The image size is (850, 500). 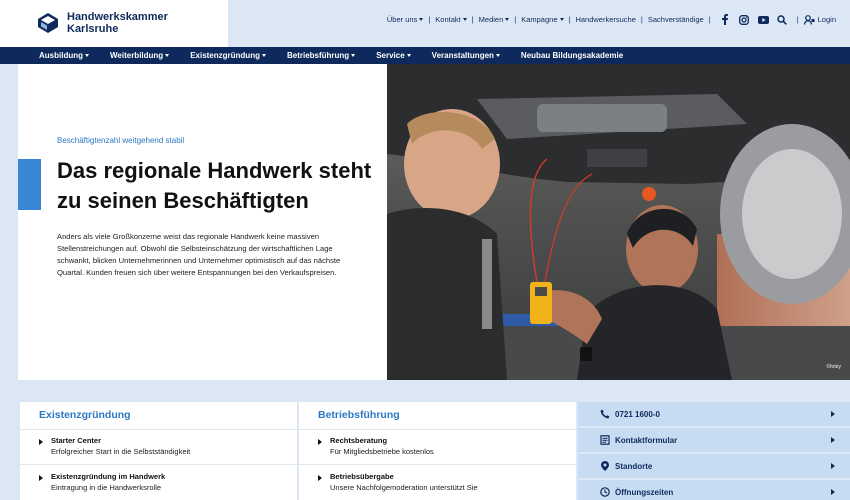 I want to click on nav-existenzgruendung: Existenzgründung, so click(x=228, y=55).